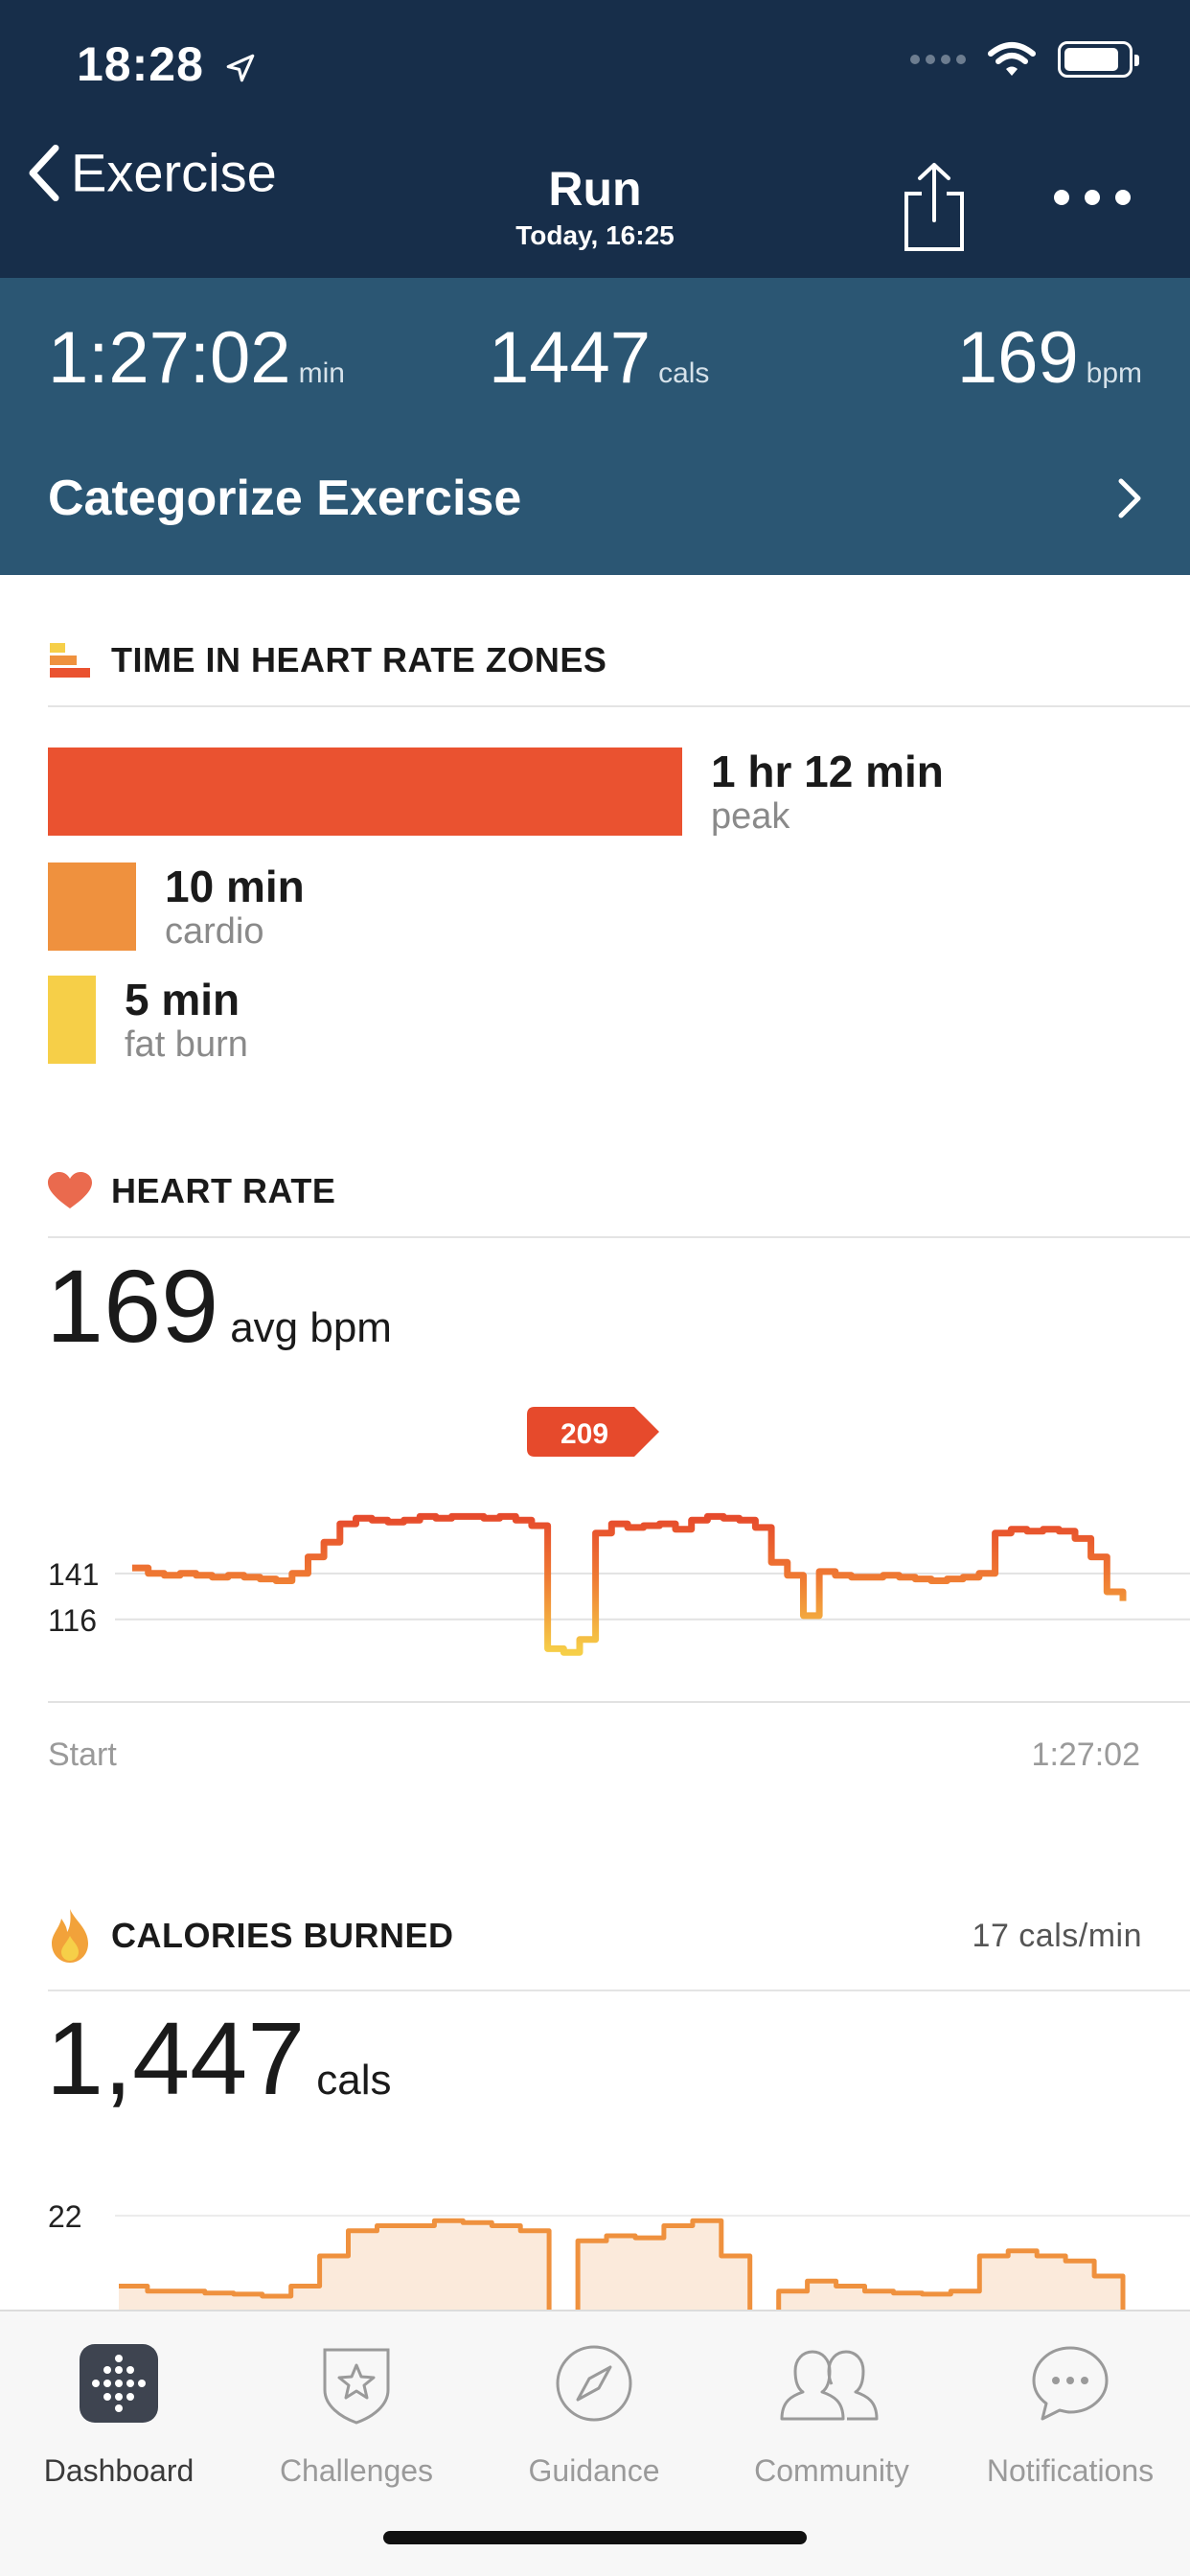 The width and height of the screenshot is (1190, 2576). Describe the element at coordinates (70, 1191) in the screenshot. I see `heart-icon` at that location.